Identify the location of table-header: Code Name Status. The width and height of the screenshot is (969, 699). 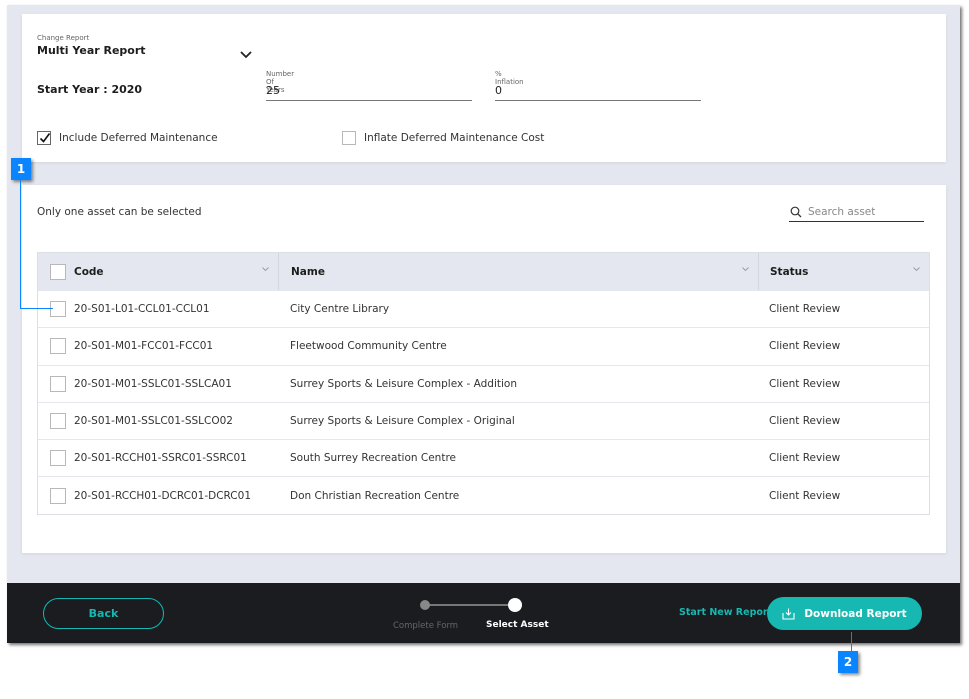
(483, 271).